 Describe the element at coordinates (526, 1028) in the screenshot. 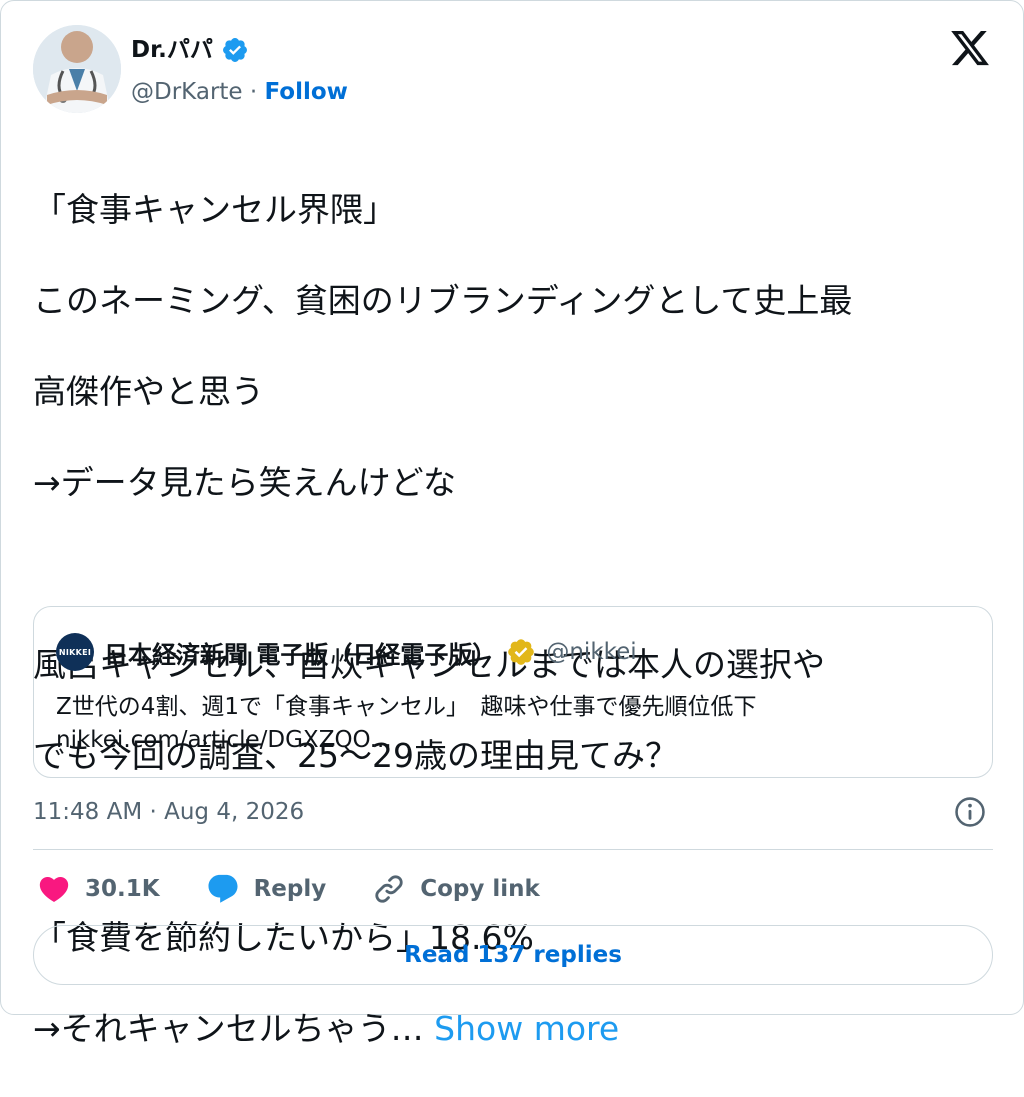

I see `show-more-link: Show more` at that location.